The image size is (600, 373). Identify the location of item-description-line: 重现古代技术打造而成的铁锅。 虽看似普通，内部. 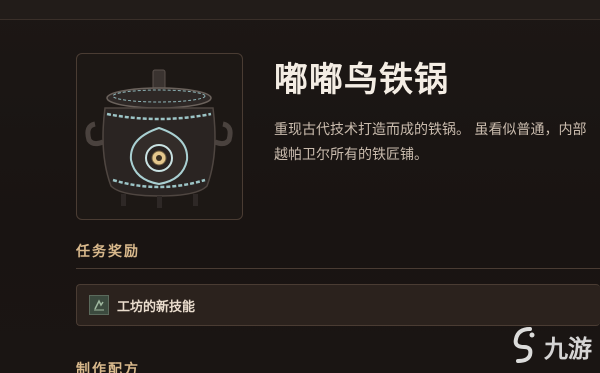
(430, 130).